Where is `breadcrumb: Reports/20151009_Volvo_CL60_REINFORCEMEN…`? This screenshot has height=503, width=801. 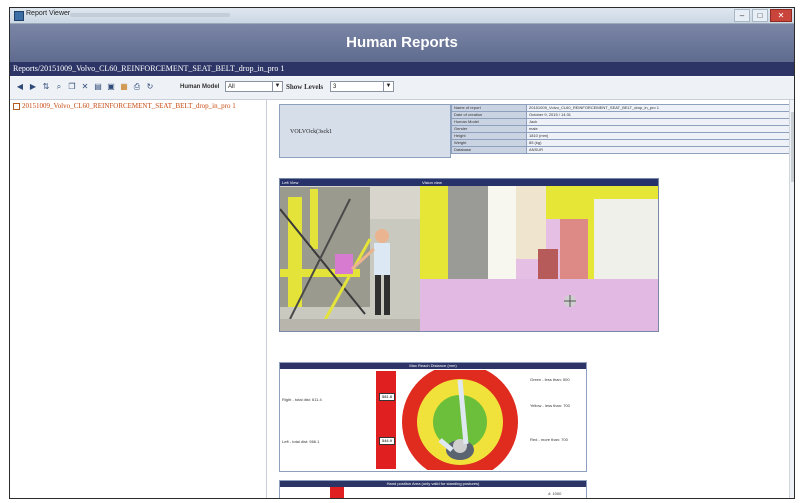
breadcrumb: Reports/20151009_Volvo_CL60_REINFORCEMEN… is located at coordinates (402, 69).